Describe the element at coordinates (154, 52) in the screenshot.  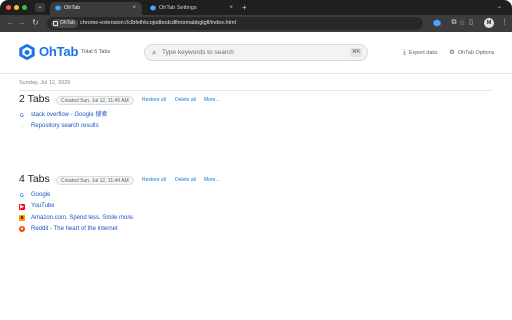
I see `search-icon: ⌕` at that location.